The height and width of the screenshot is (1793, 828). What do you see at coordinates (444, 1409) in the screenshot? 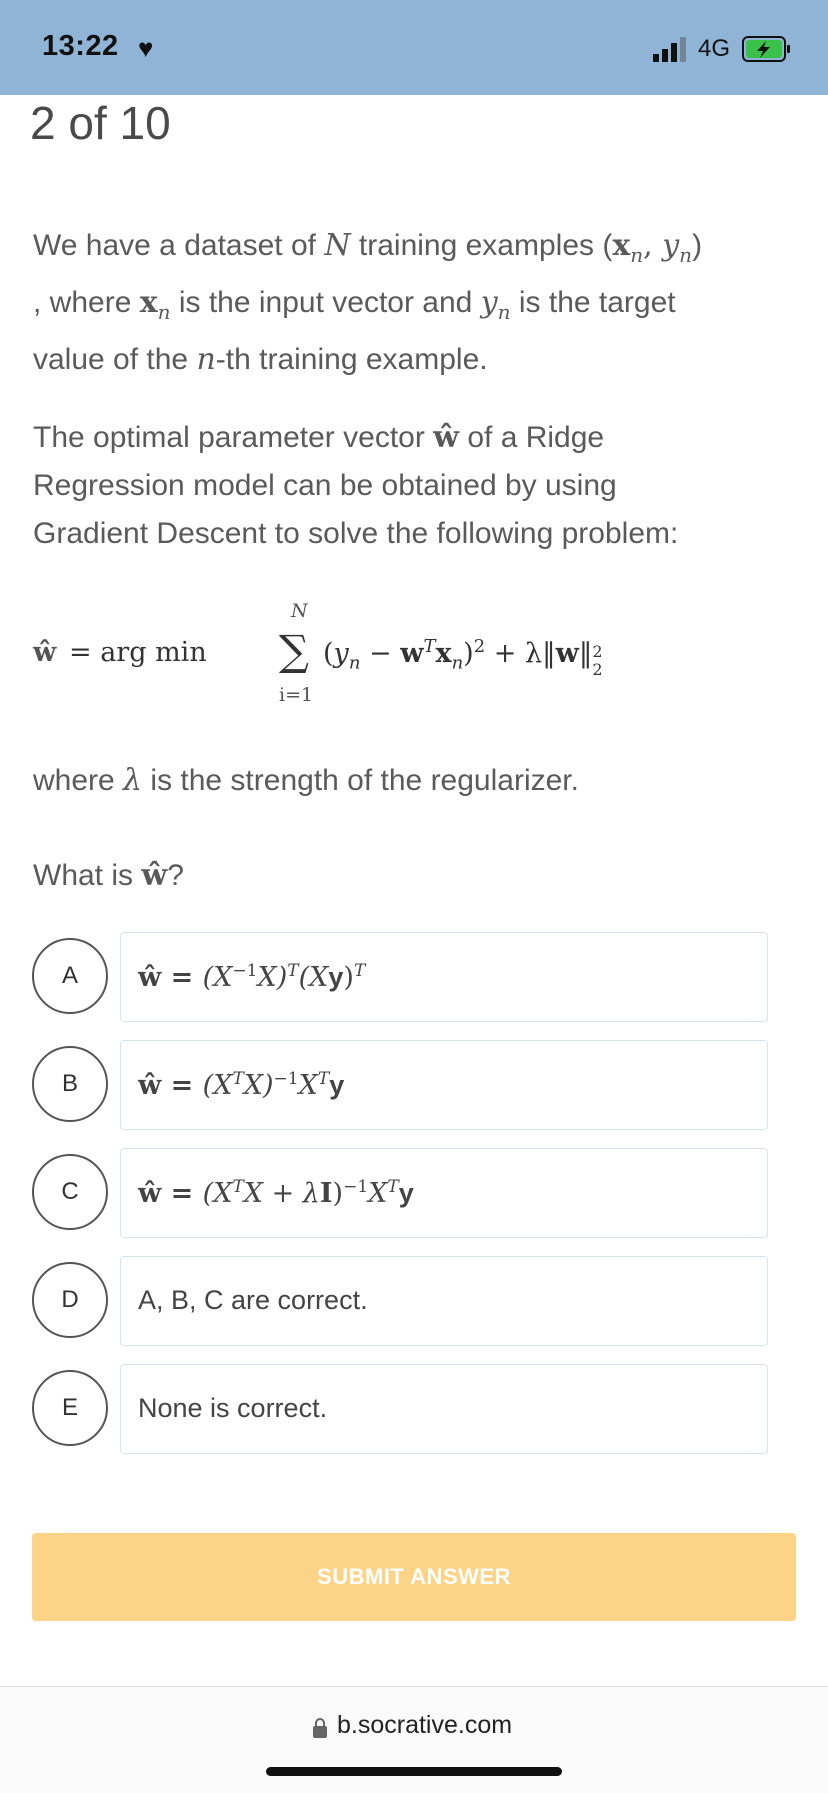
I see `option-box: None is correct.` at bounding box center [444, 1409].